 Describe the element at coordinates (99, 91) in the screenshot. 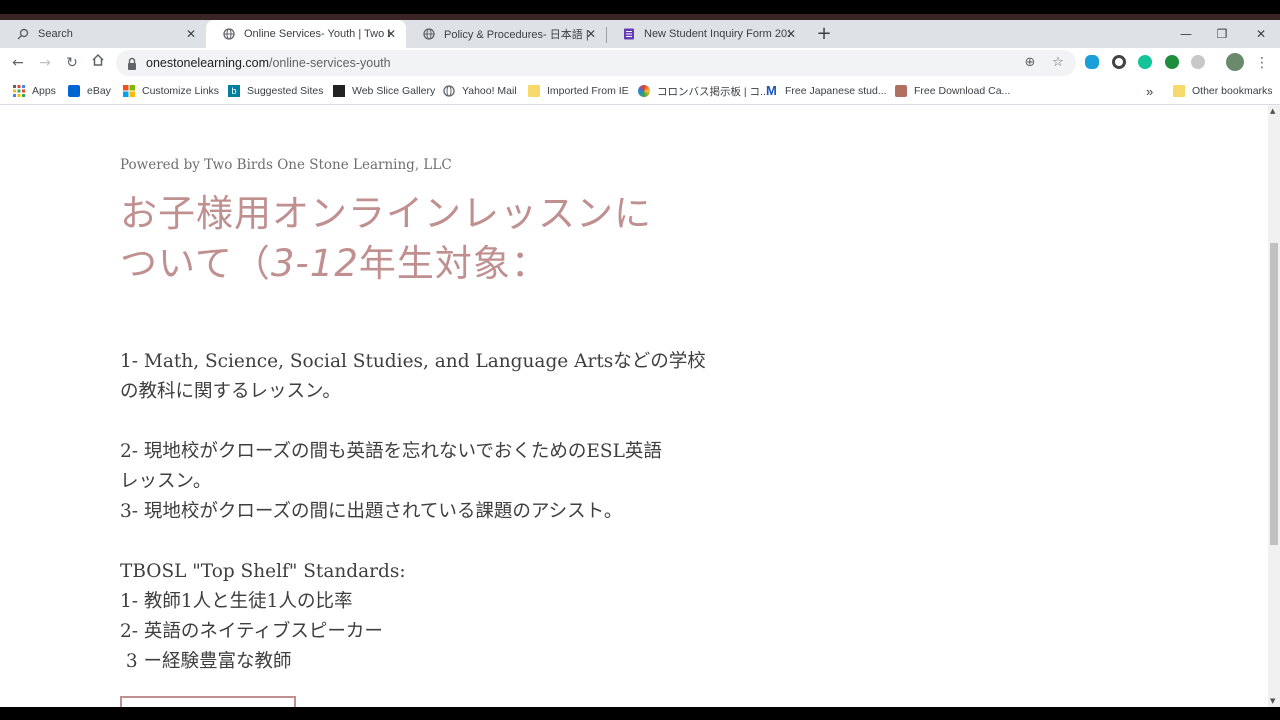

I see `bookmark-label: eBay` at that location.